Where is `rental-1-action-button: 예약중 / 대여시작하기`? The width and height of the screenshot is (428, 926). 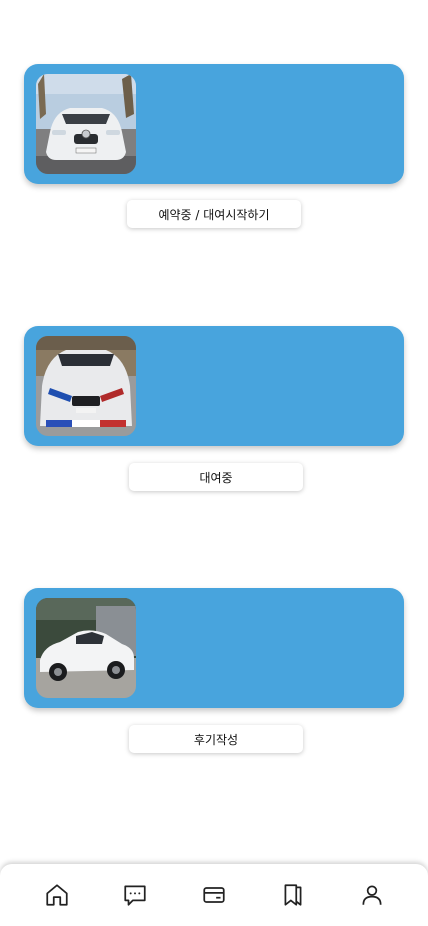 rental-1-action-button: 예약중 / 대여시작하기 is located at coordinates (214, 214).